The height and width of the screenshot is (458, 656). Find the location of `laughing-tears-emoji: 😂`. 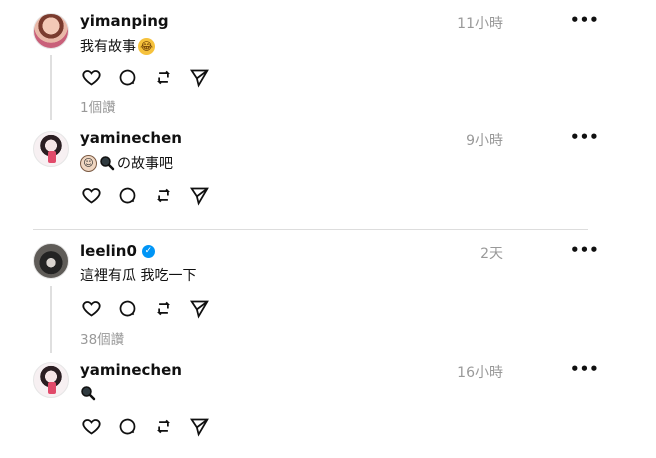

laughing-tears-emoji: 😂 is located at coordinates (146, 46).